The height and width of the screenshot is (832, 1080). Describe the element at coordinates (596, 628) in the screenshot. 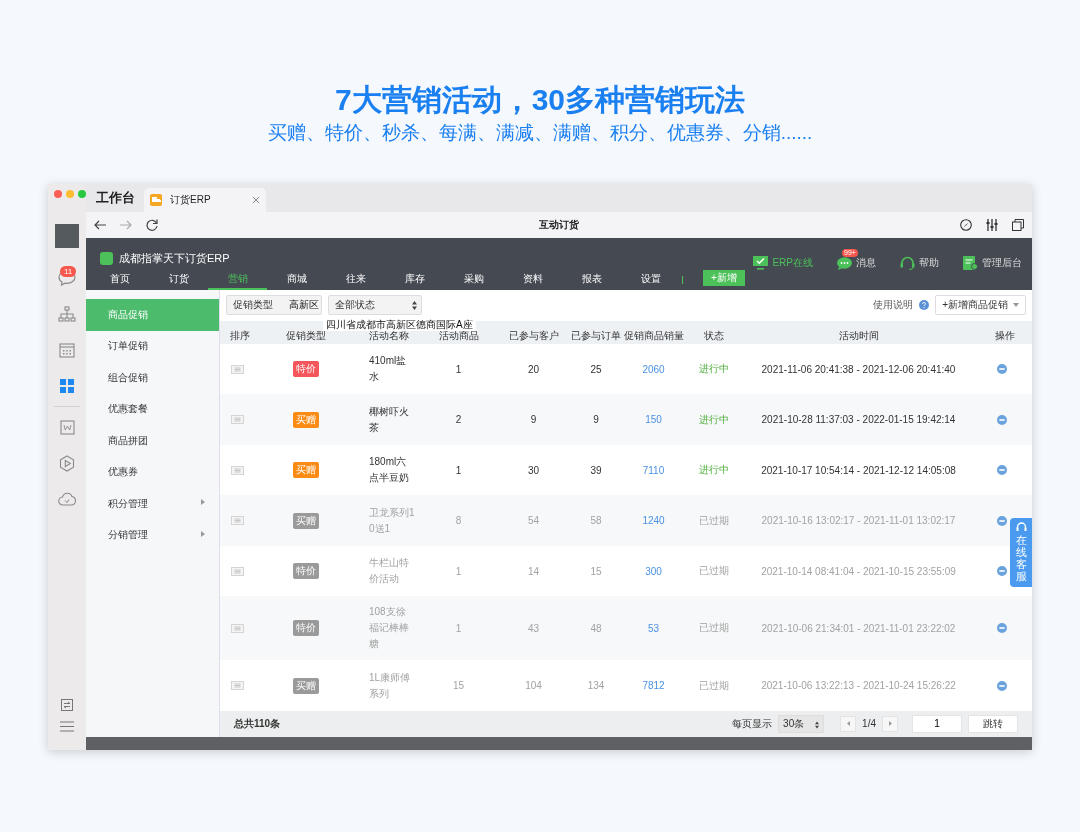

I see `table-cell: 48` at that location.